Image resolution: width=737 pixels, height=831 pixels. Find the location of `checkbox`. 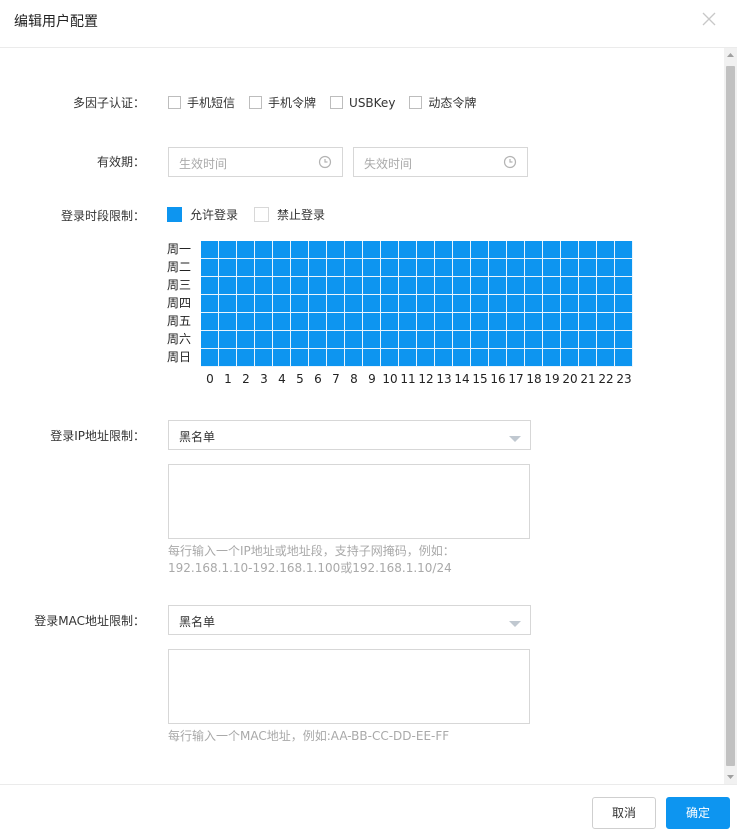

checkbox is located at coordinates (416, 102).